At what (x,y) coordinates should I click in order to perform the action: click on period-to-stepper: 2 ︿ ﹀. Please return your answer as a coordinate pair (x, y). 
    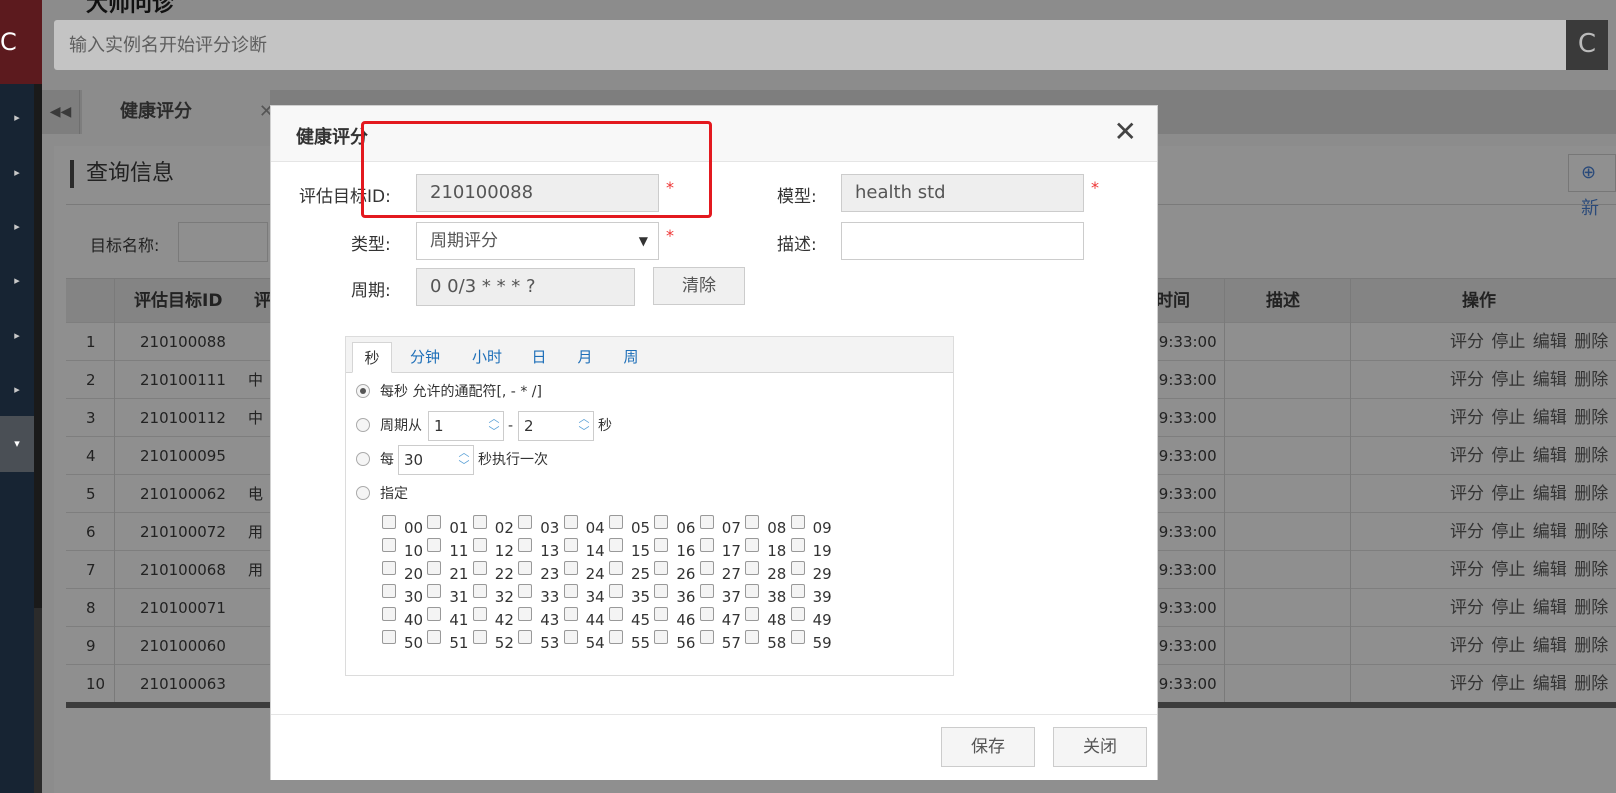
    Looking at the image, I should click on (556, 426).